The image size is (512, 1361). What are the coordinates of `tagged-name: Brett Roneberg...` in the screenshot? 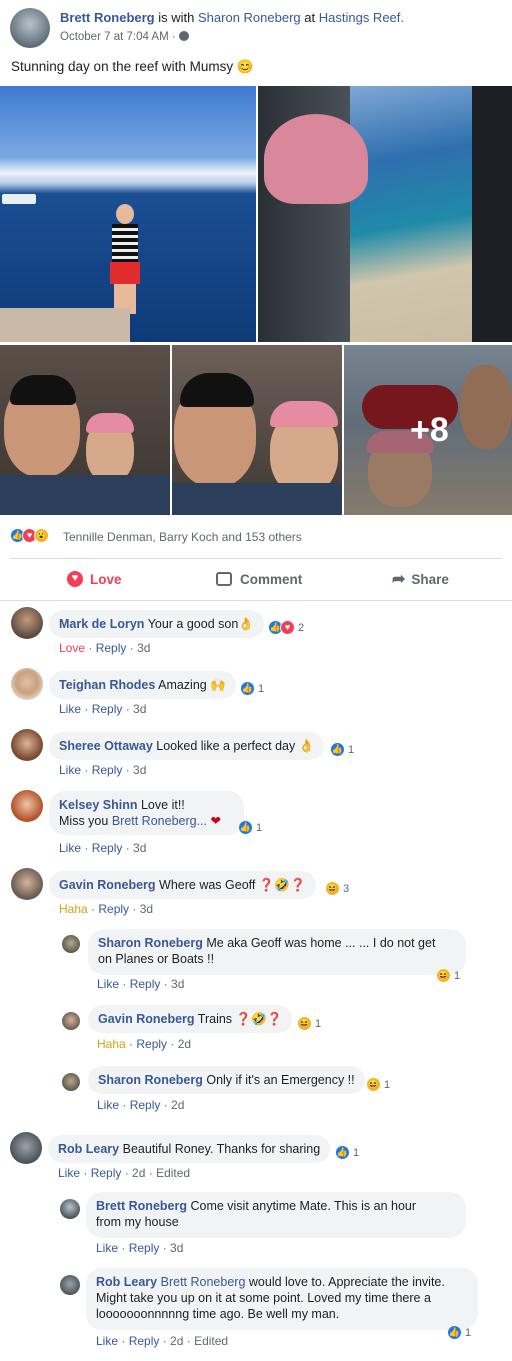 It's located at (159, 821).